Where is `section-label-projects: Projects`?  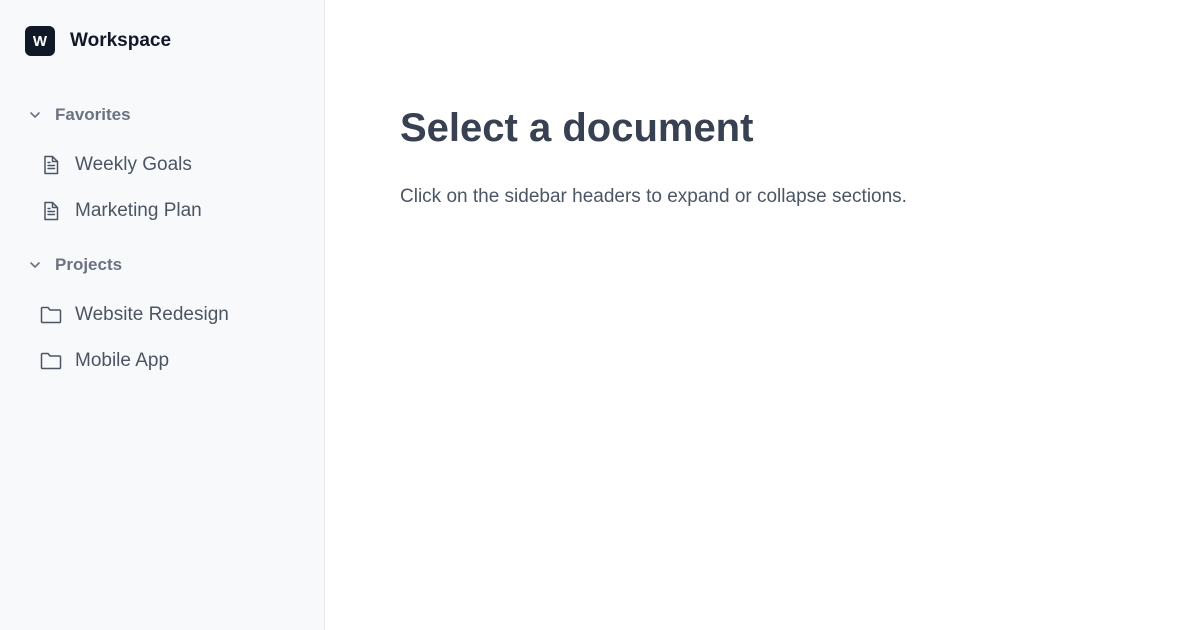
section-label-projects: Projects is located at coordinates (89, 264).